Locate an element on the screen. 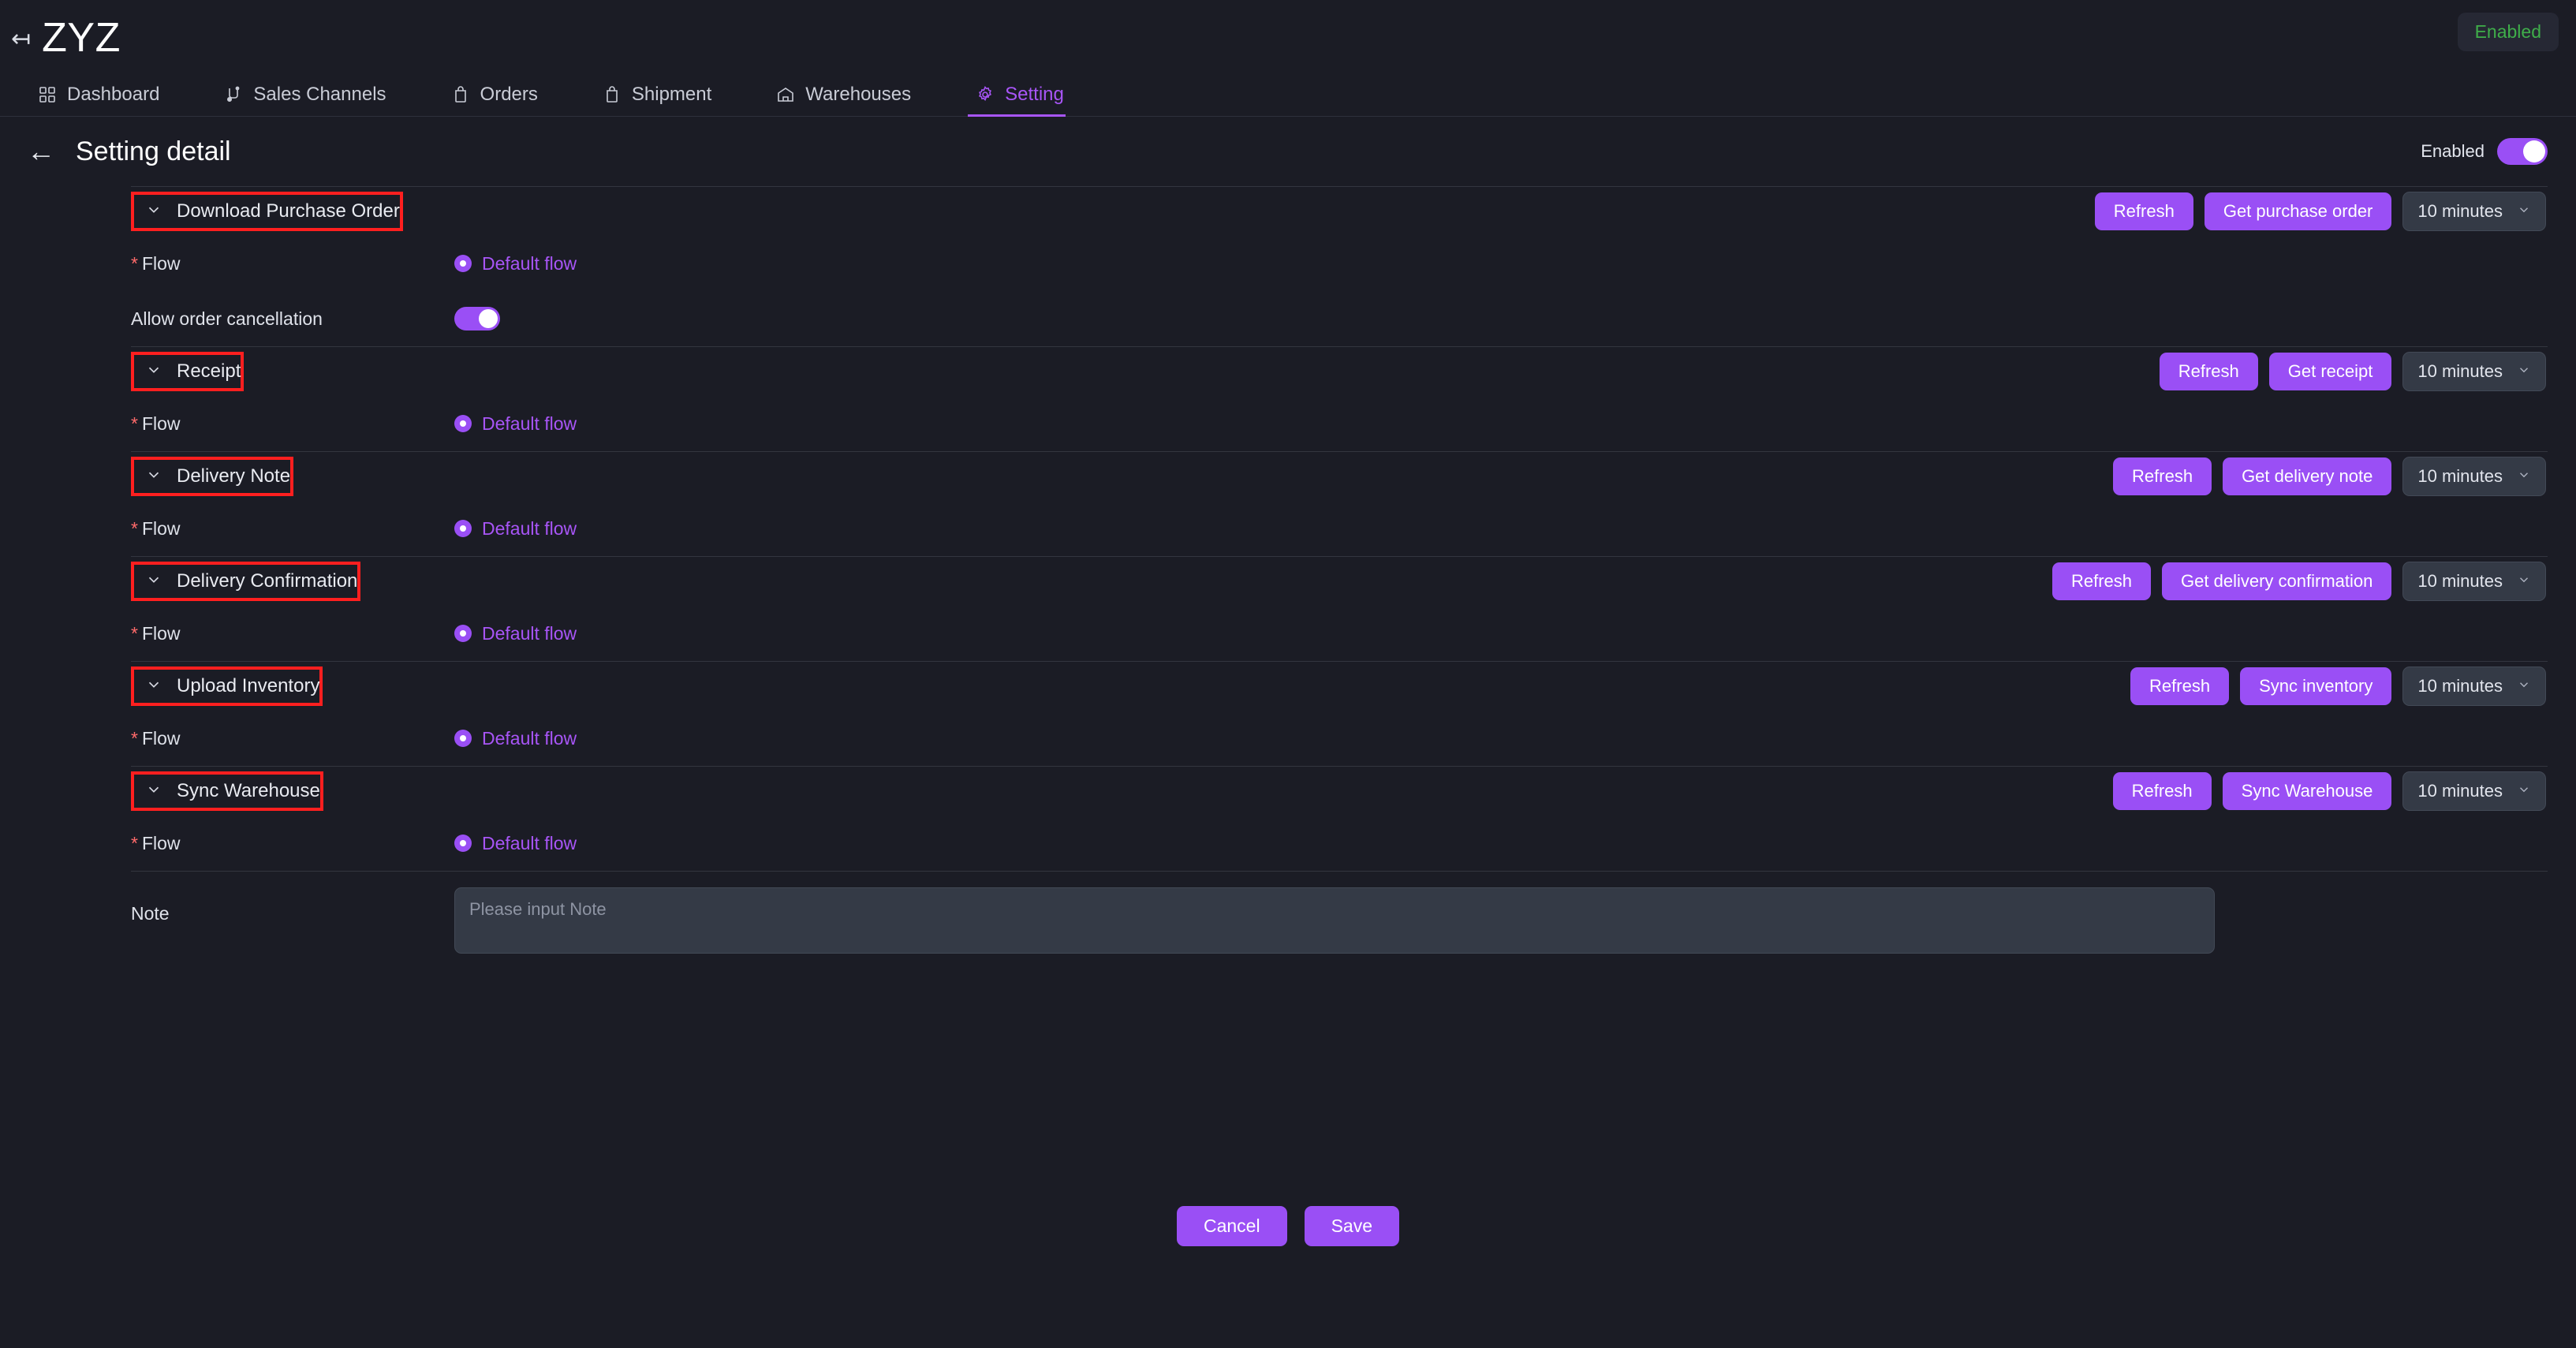  tab-warehouses: Warehouses is located at coordinates (852, 100).